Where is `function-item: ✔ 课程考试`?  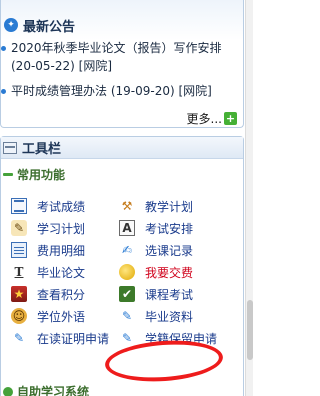
function-item: ✔ 课程考试 is located at coordinates (173, 294).